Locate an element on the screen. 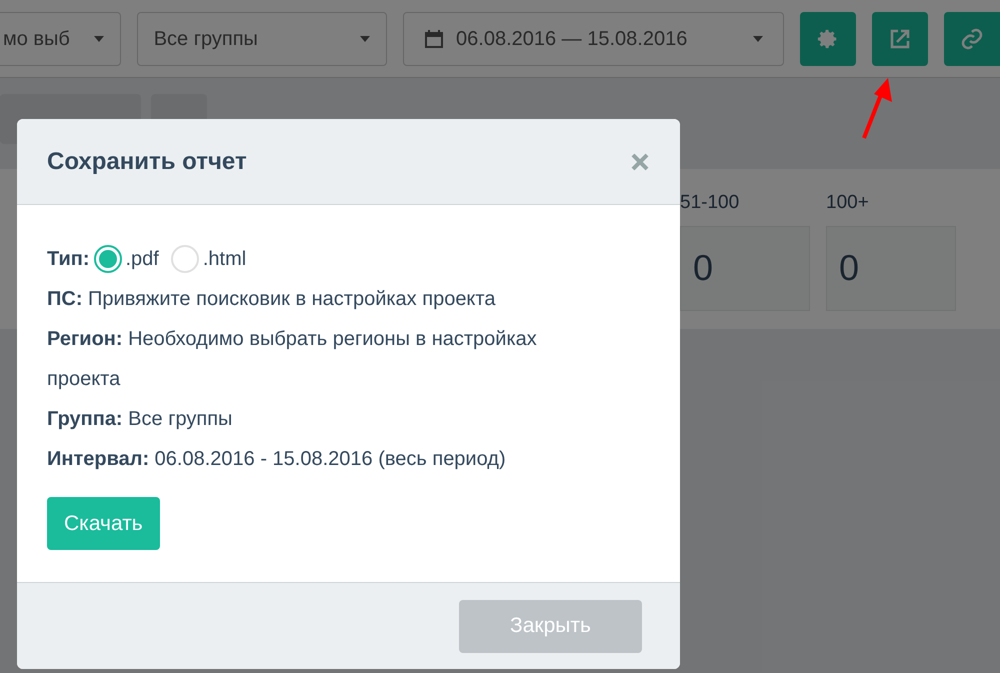  group-dropdown: Все группы is located at coordinates (262, 39).